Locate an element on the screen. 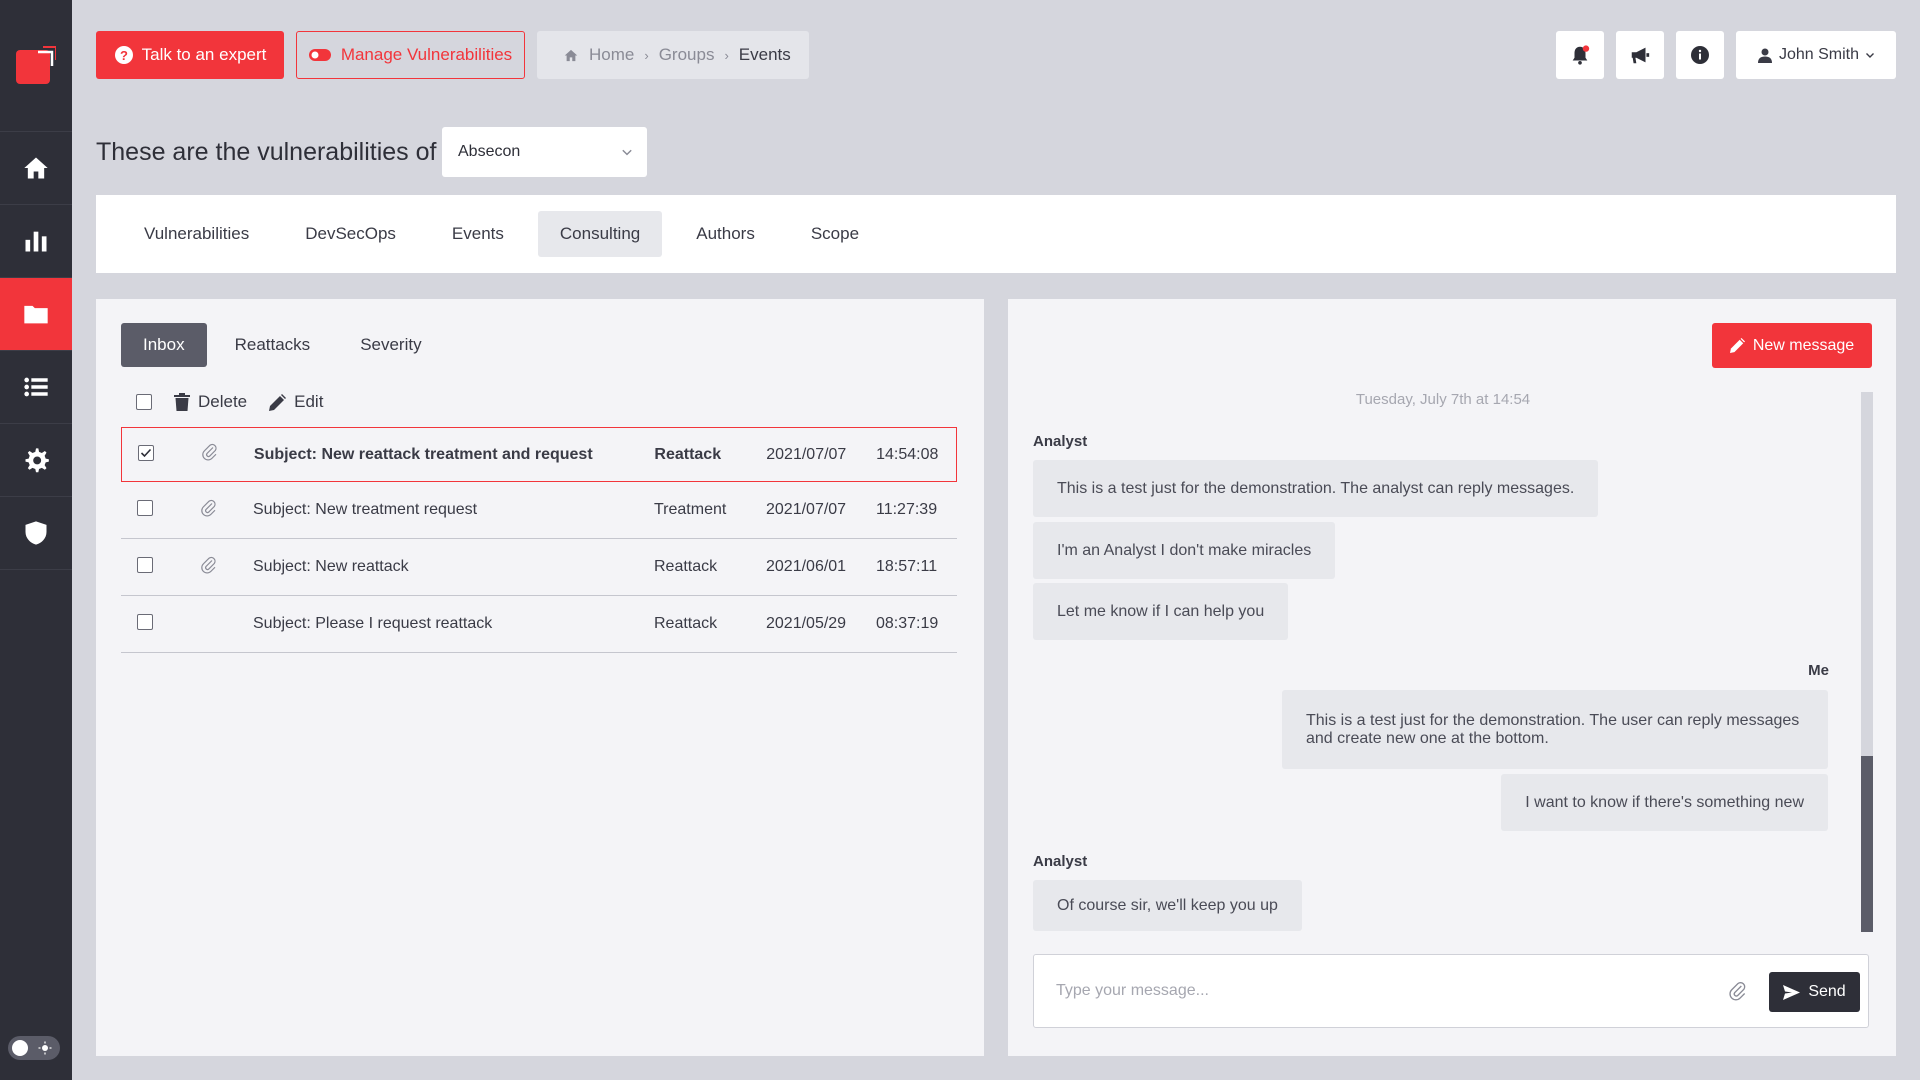 The height and width of the screenshot is (1080, 1920). send-icon is located at coordinates (1792, 992).